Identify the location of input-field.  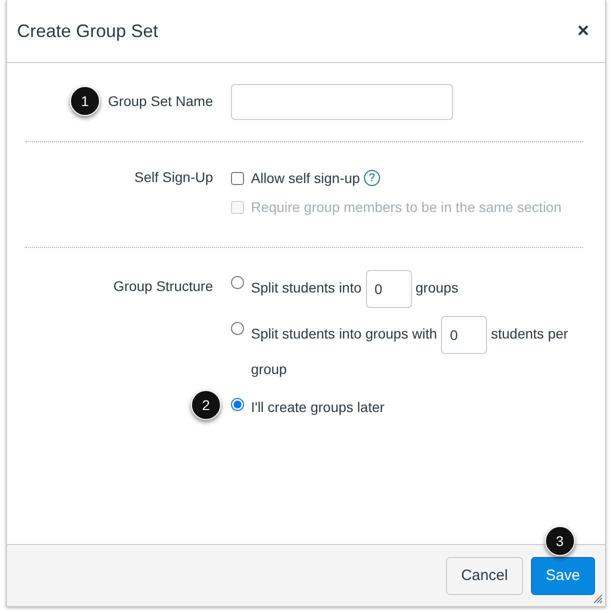
(342, 102).